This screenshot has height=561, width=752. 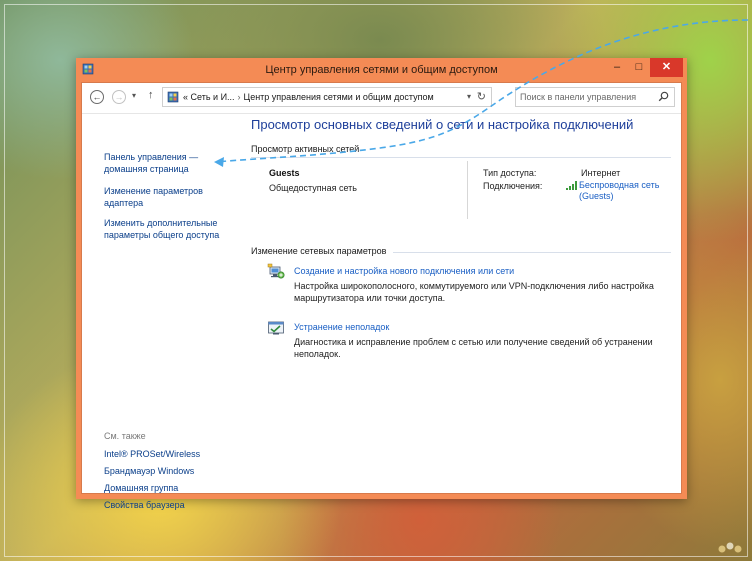 I want to click on network-type-link: Общедоступная сеть, so click(x=313, y=188).